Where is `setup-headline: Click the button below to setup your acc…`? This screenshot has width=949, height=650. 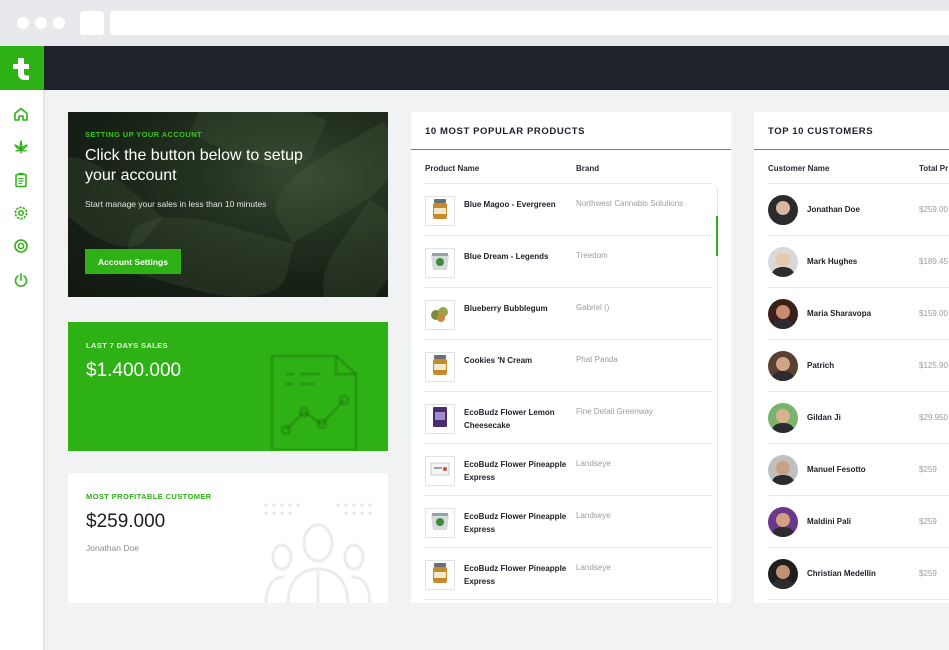
setup-headline: Click the button below to setup your acc… is located at coordinates (194, 165).